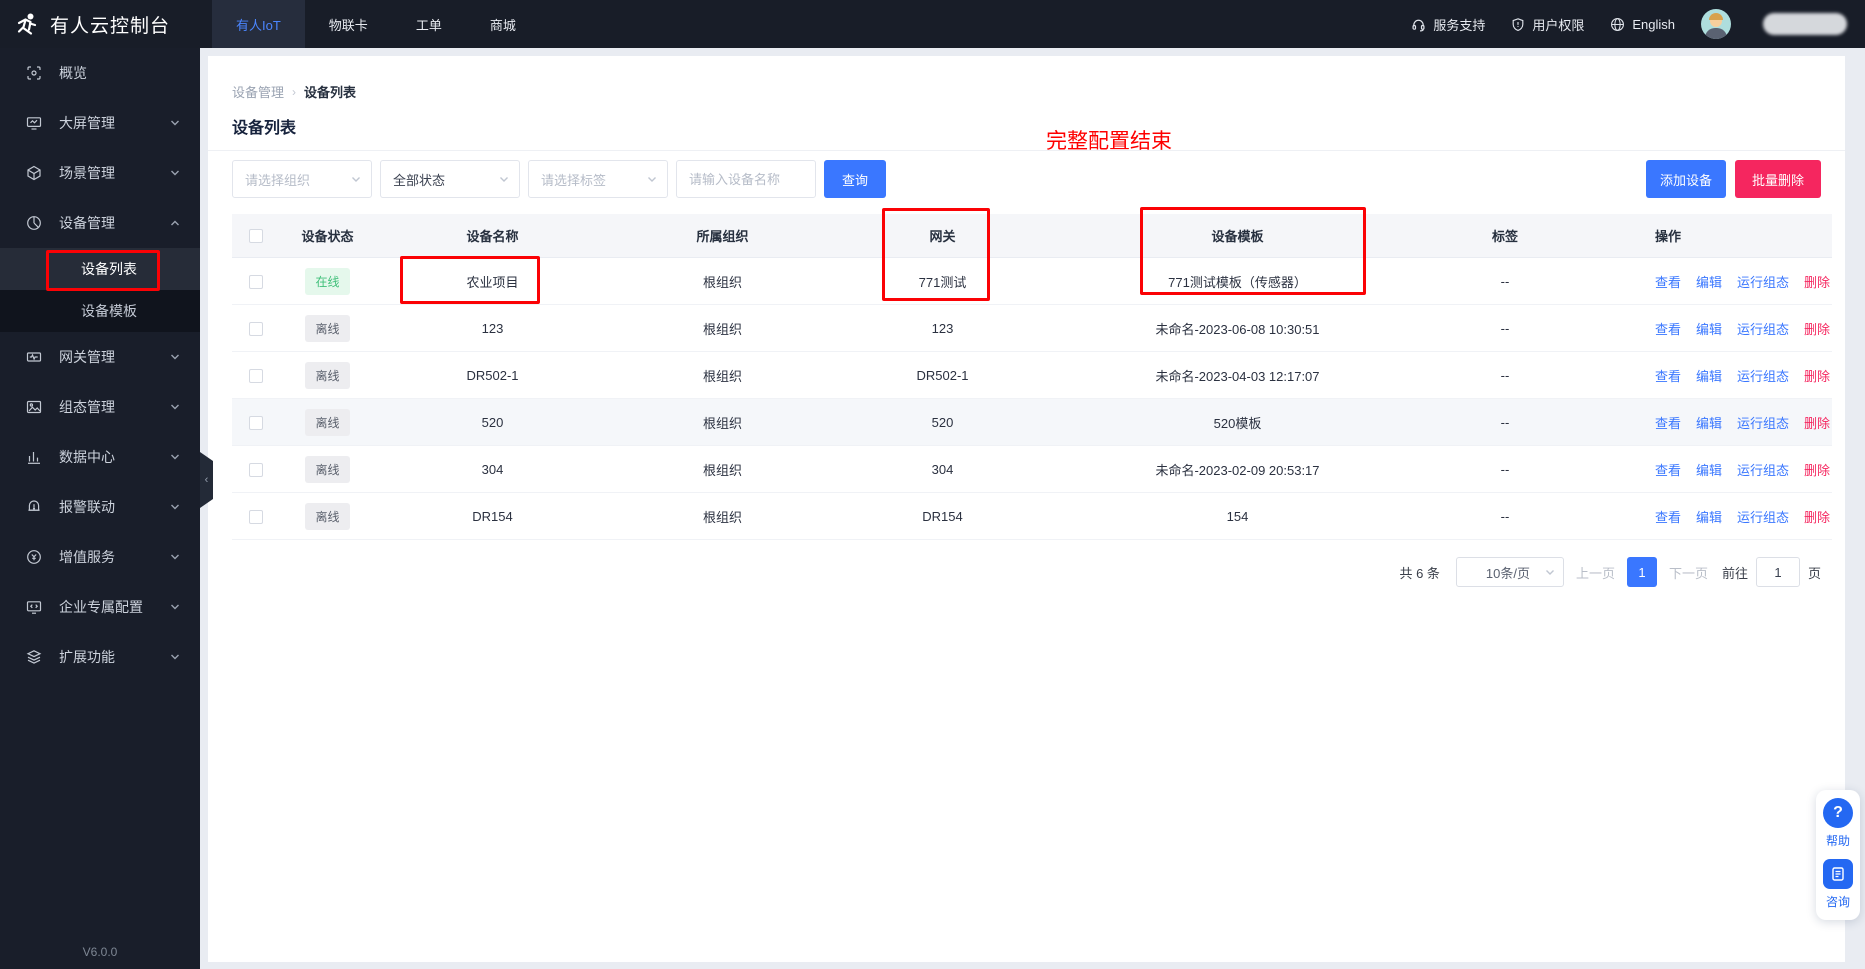  I want to click on sidebar-item-overview: 概览, so click(100, 73).